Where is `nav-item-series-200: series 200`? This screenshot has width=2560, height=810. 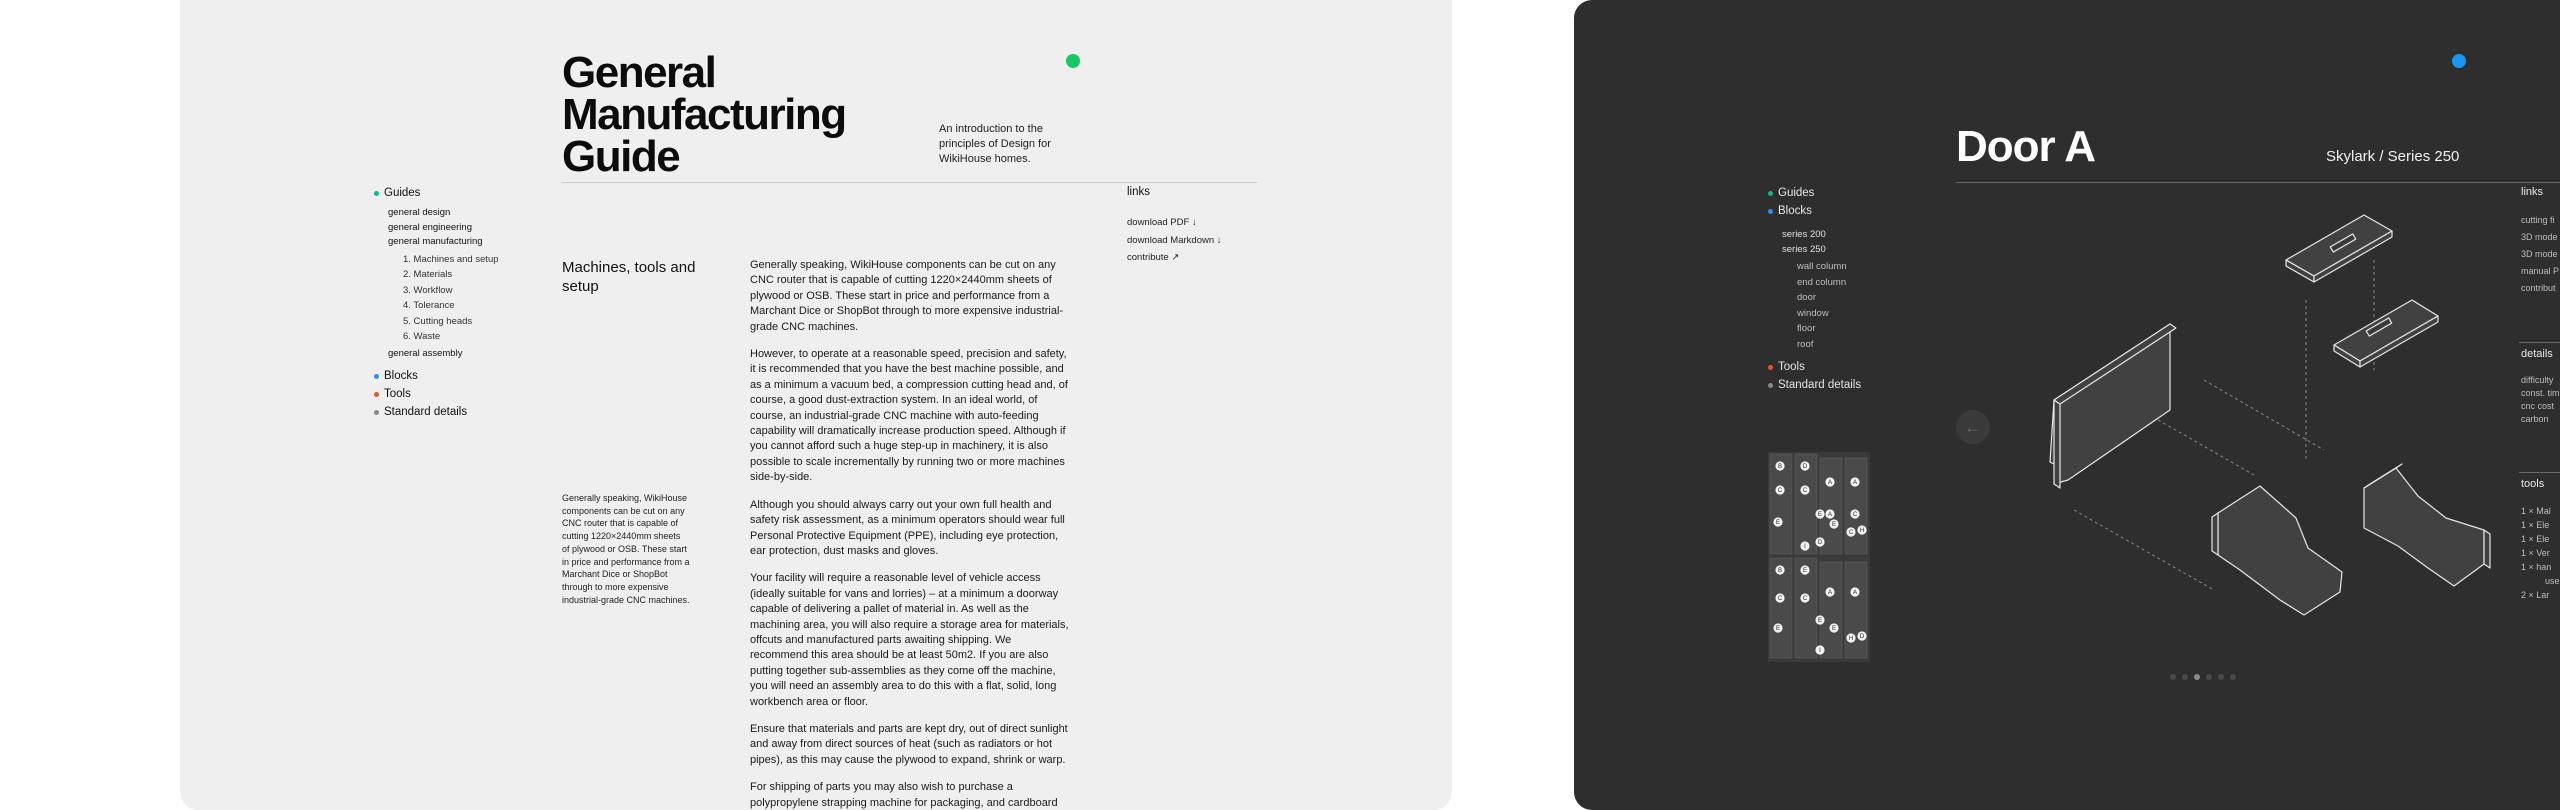 nav-item-series-200: series 200 is located at coordinates (1850, 235).